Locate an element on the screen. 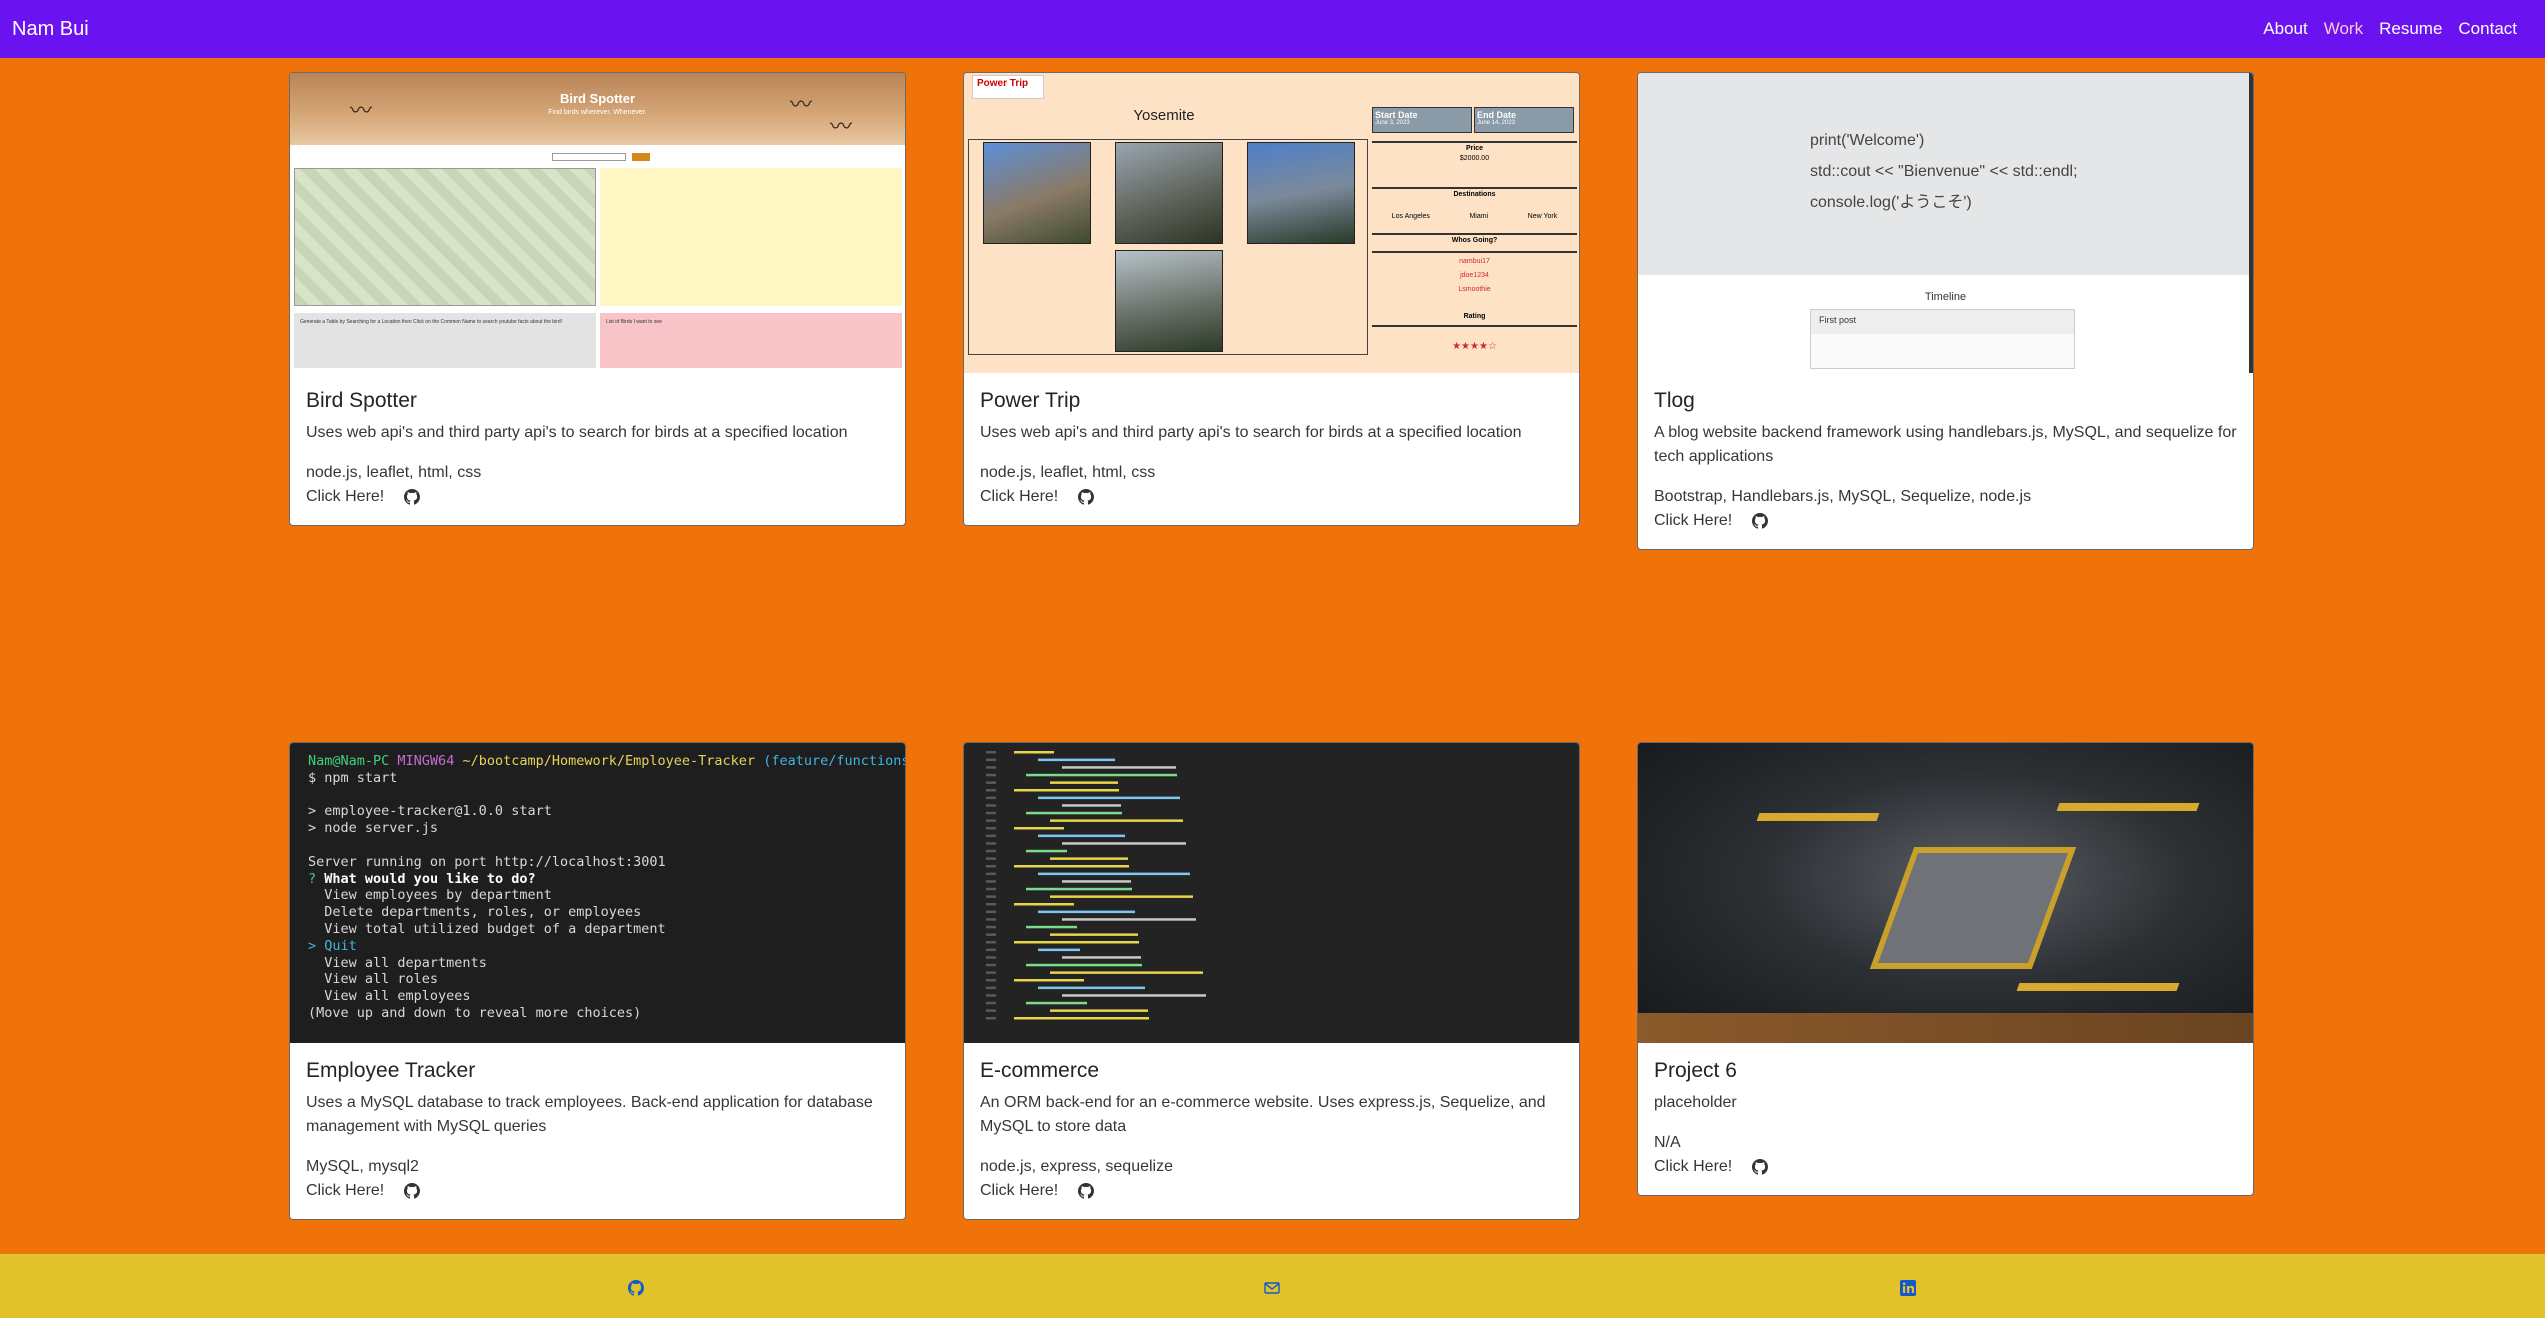 This screenshot has height=1318, width=2545. preview-gallery is located at coordinates (1168, 247).